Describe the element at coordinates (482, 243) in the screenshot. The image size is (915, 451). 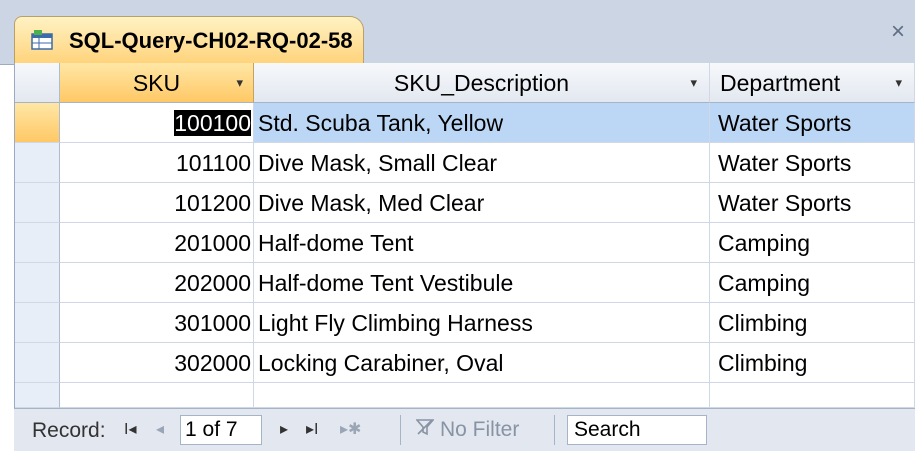
I see `description-cell: Half-dome Tent` at that location.